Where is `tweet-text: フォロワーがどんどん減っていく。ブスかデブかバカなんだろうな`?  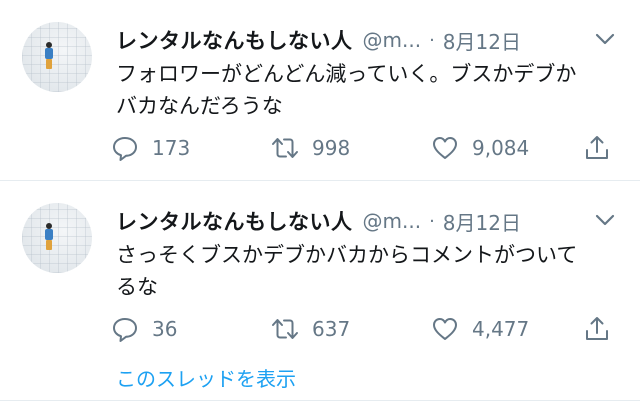
tweet-text: フォロワーがどんどん減っていく。ブスかデブかバカなんだろうな is located at coordinates (346, 90).